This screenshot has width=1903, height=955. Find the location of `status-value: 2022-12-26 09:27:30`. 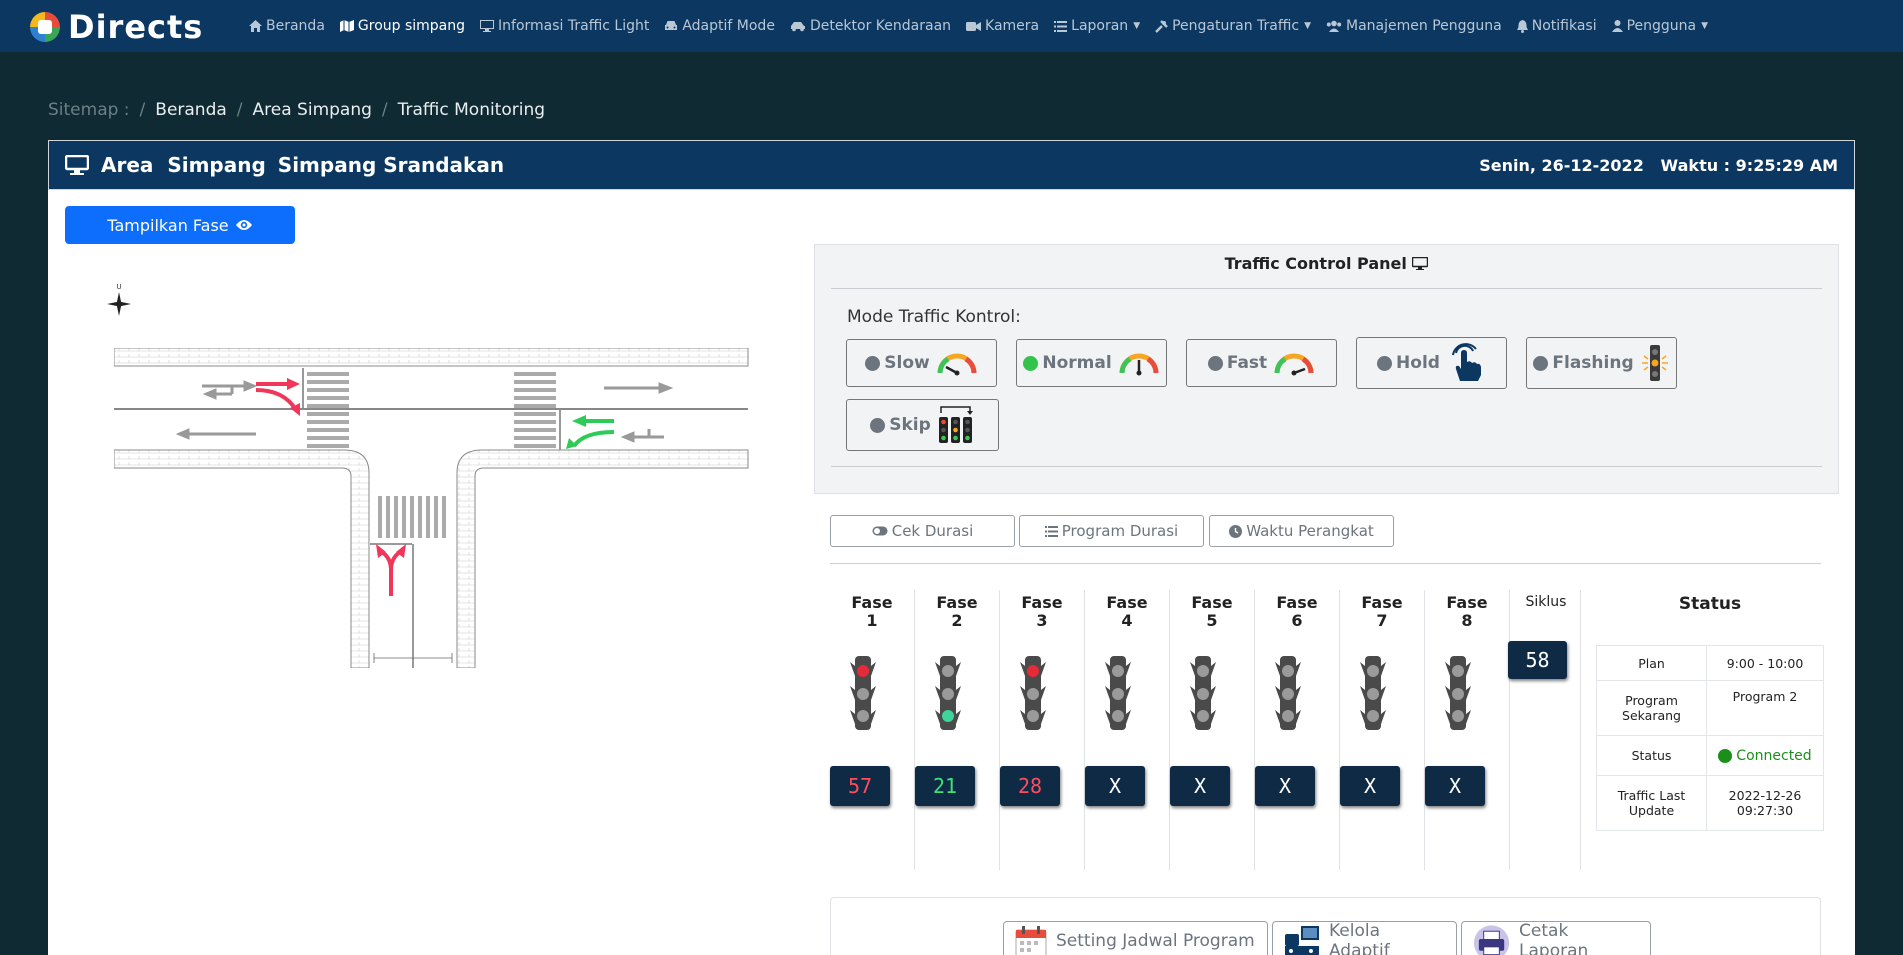

status-value: 2022-12-26 09:27:30 is located at coordinates (1765, 803).